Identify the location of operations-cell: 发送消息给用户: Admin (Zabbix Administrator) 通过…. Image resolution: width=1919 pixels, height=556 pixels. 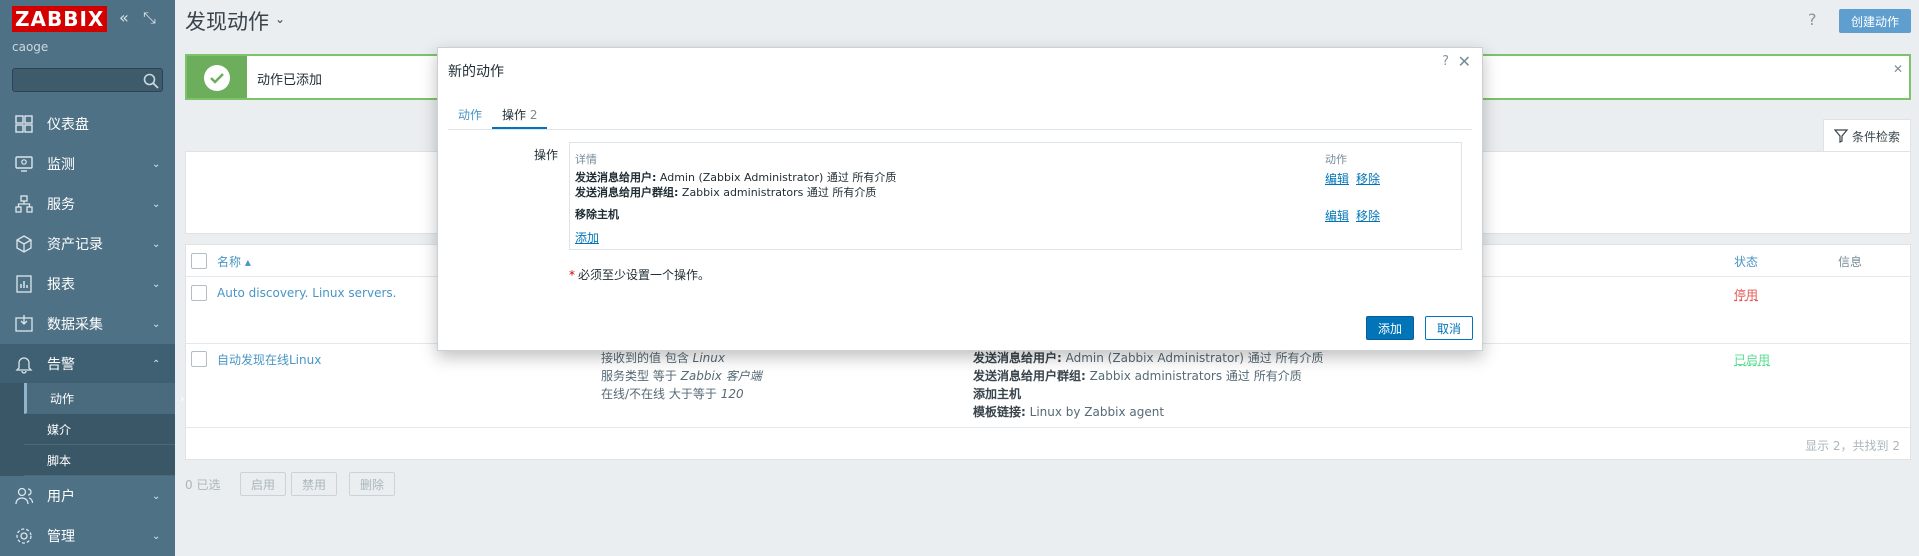
(1148, 385).